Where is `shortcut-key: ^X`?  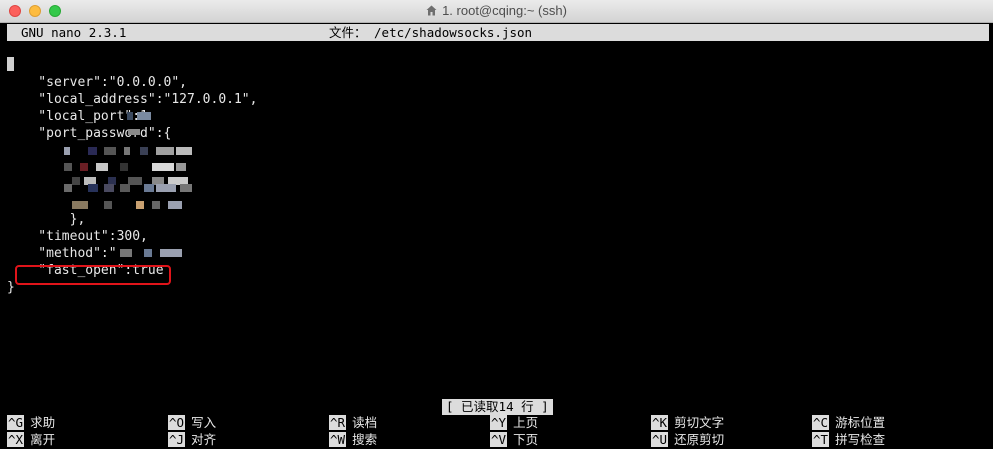 shortcut-key: ^X is located at coordinates (16, 439).